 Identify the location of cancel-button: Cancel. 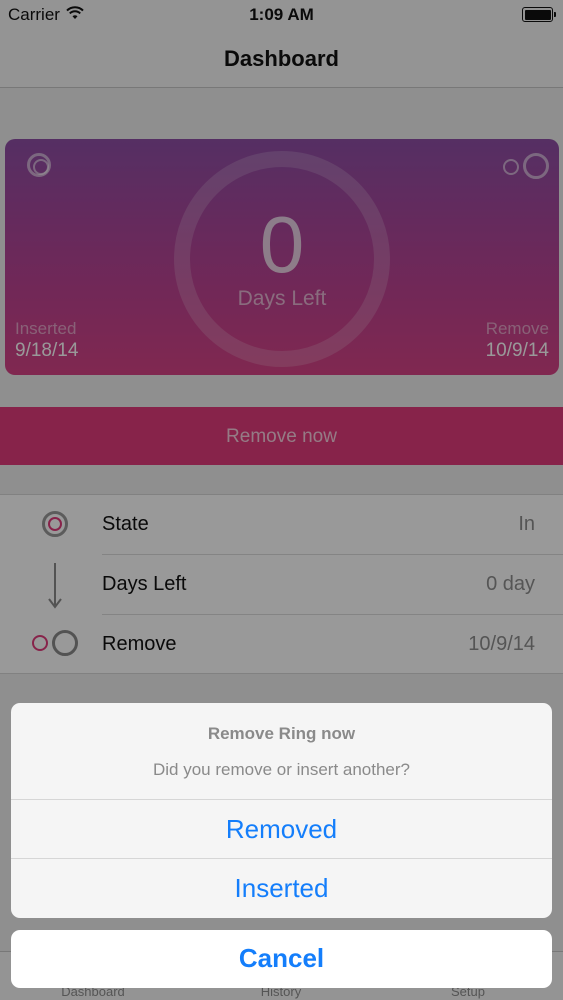
(281, 959).